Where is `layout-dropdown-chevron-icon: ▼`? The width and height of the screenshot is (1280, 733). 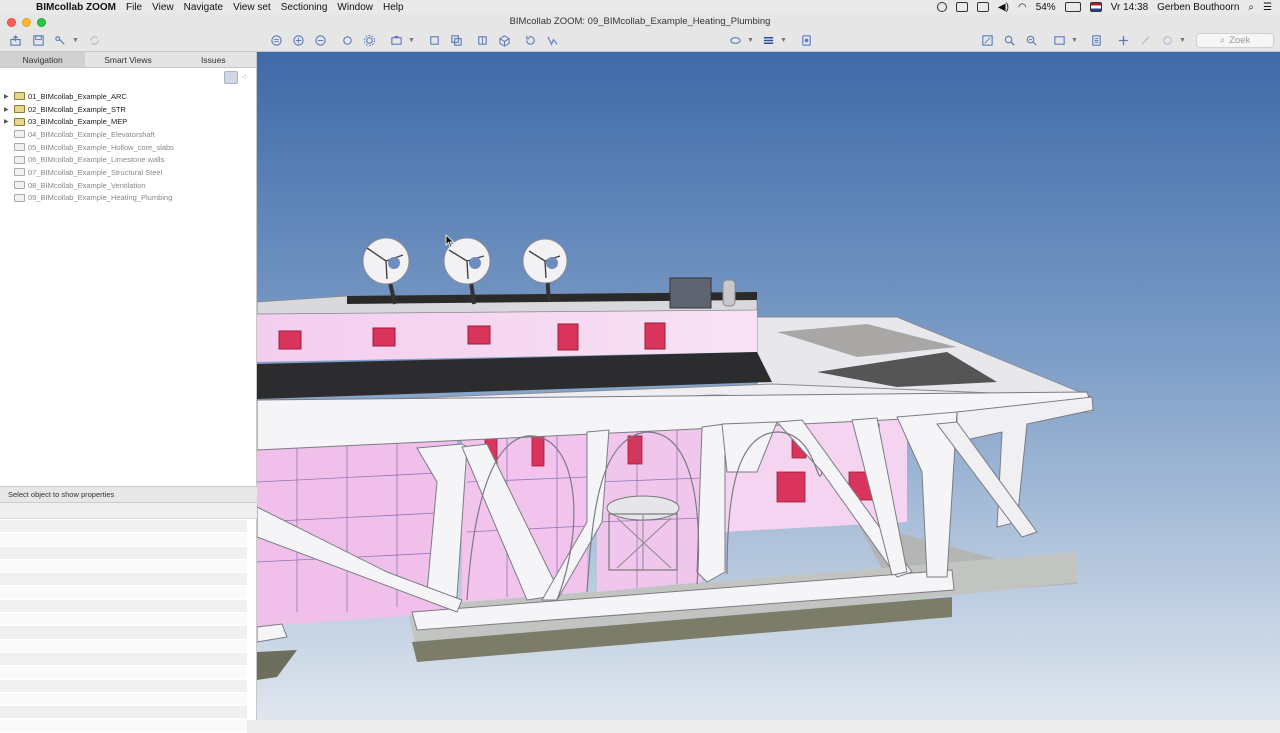
layout-dropdown-chevron-icon: ▼ is located at coordinates (1074, 40).